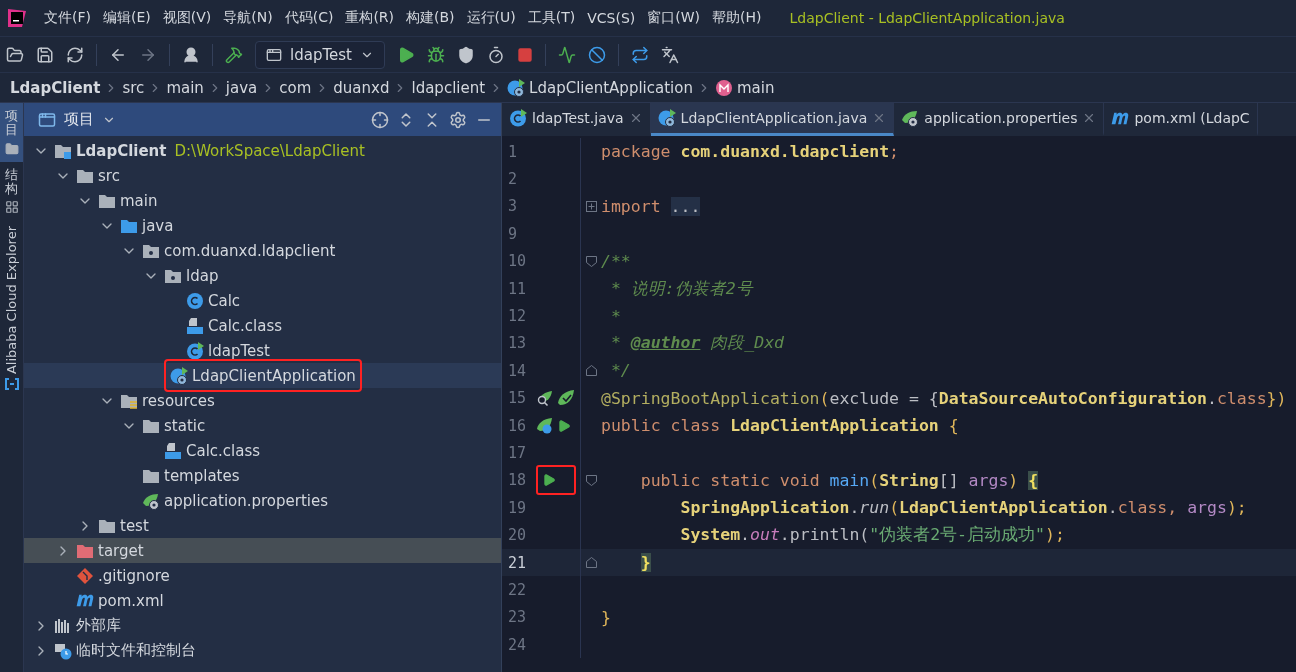  Describe the element at coordinates (320, 54) in the screenshot. I see `run-configuration-select: ldapTest` at that location.